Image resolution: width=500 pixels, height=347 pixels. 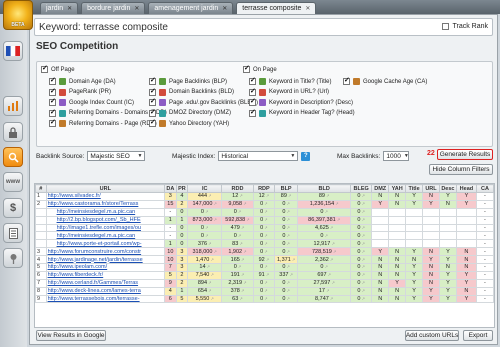 What do you see at coordinates (170, 188) in the screenshot?
I see `column-header: DA` at bounding box center [170, 188].